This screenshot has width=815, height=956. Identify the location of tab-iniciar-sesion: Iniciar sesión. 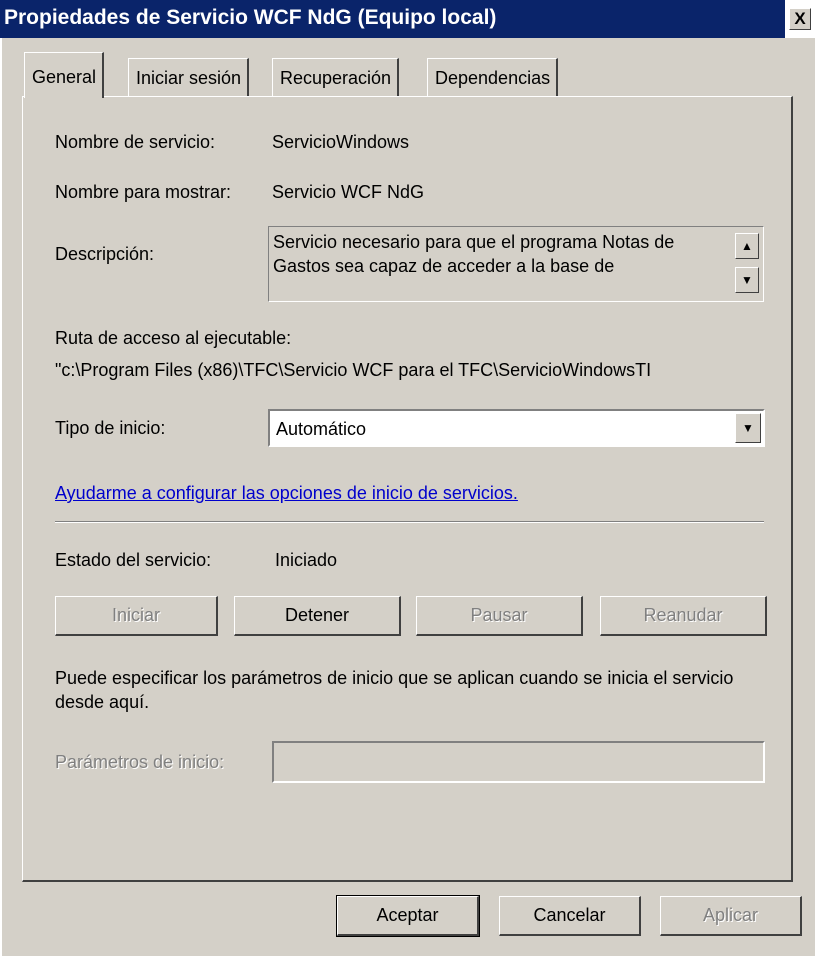
(189, 77).